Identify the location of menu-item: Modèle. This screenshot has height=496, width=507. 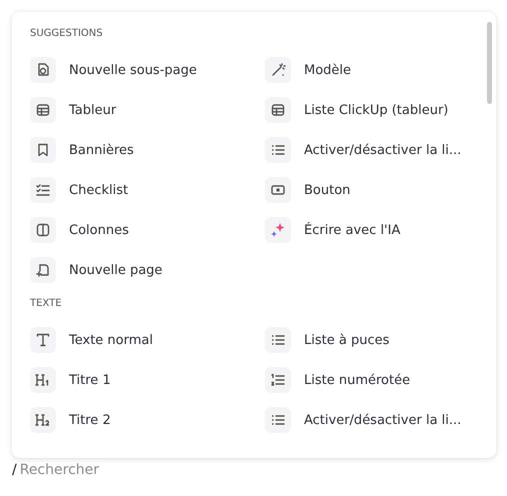
(328, 70).